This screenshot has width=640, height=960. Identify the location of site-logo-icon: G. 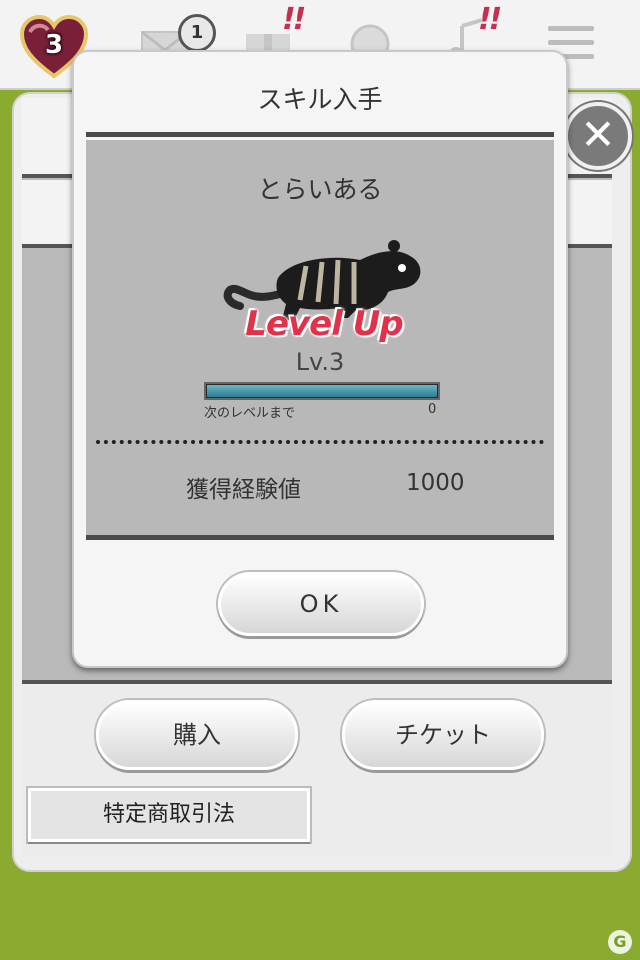
(620, 942).